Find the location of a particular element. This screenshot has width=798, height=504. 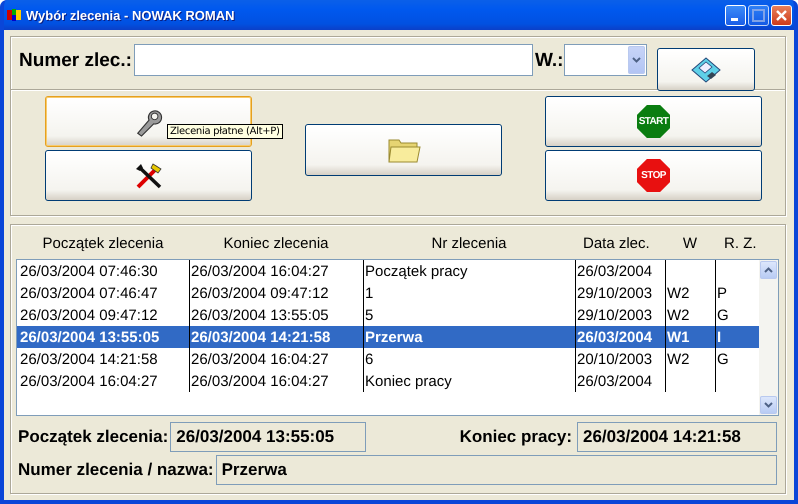

maximize-button is located at coordinates (758, 15).